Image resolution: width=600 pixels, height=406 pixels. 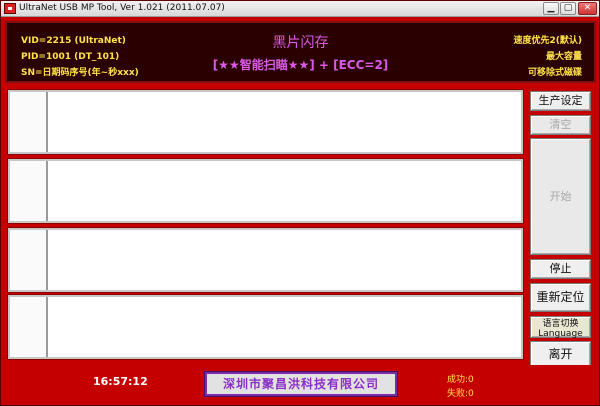 What do you see at coordinates (300, 65) in the screenshot?
I see `scan-mode-subtitle: [★★智能扫瞄★★] + [ECC=2]` at bounding box center [300, 65].